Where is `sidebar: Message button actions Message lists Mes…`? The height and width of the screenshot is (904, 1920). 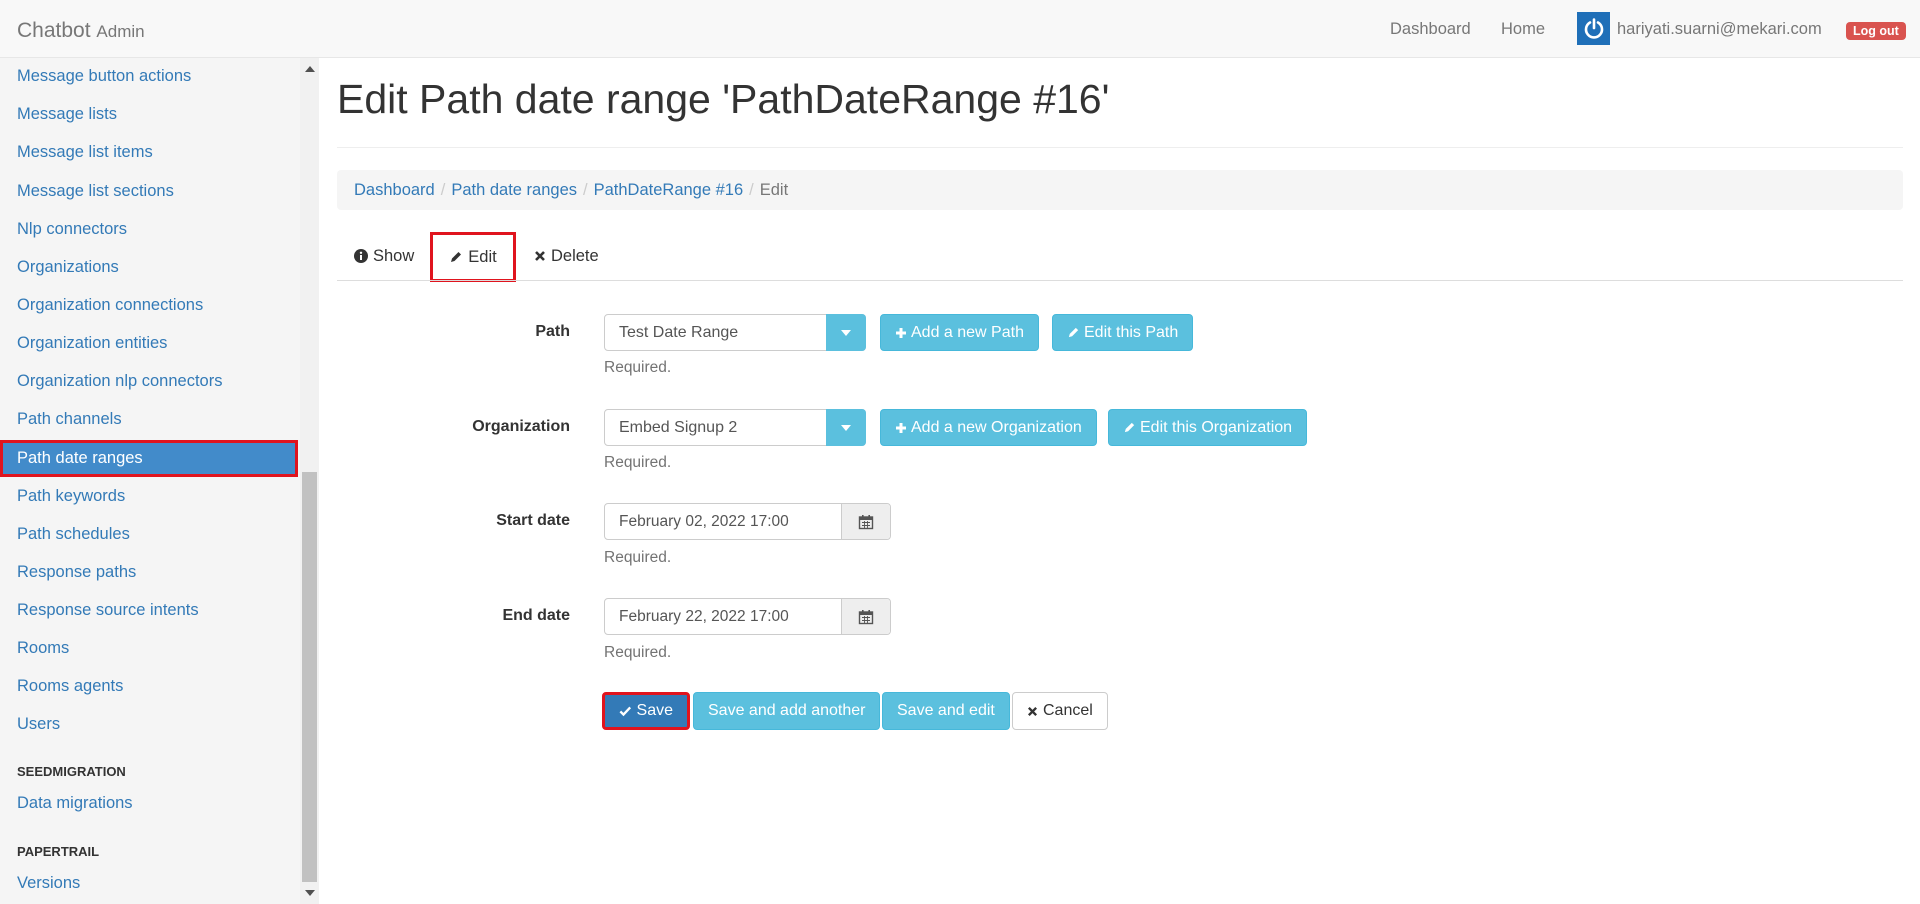
sidebar: Message button actions Message lists Mes… is located at coordinates (150, 481).